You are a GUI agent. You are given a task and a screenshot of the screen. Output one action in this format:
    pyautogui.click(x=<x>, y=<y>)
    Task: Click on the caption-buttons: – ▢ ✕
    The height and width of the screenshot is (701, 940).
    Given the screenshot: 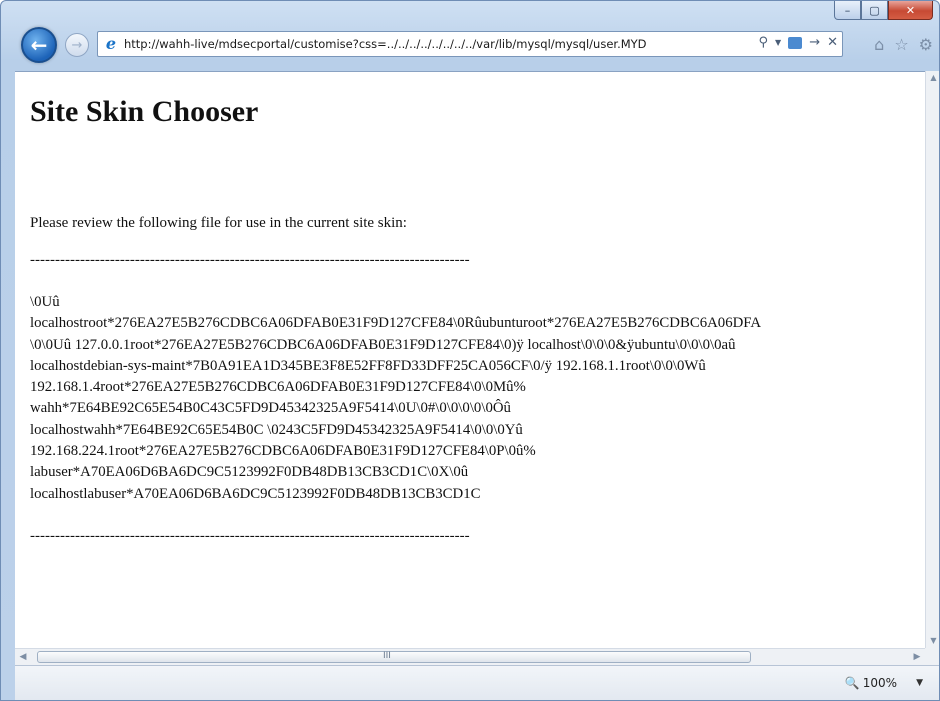 What is the action you would take?
    pyautogui.click(x=883, y=10)
    